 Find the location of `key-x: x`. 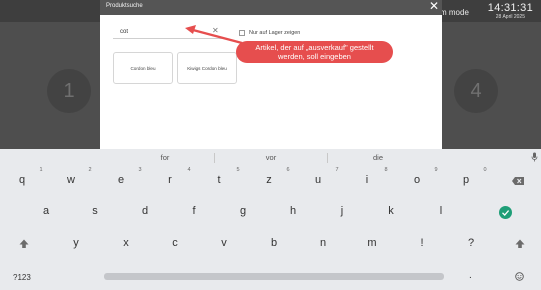

key-x: x is located at coordinates (126, 243).